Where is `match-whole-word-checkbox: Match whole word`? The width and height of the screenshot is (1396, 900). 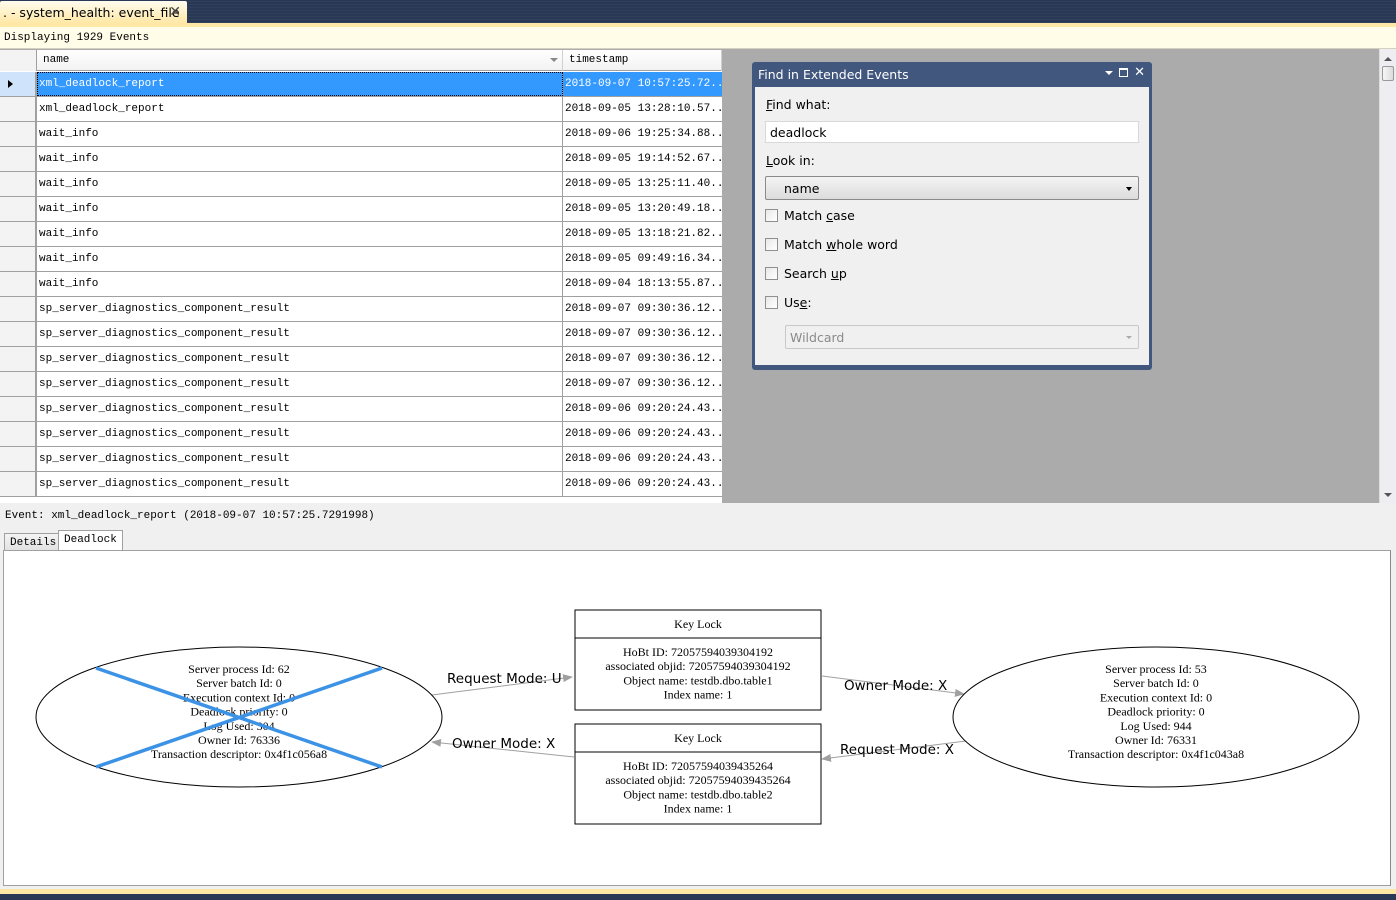
match-whole-word-checkbox: Match whole word is located at coordinates (831, 244).